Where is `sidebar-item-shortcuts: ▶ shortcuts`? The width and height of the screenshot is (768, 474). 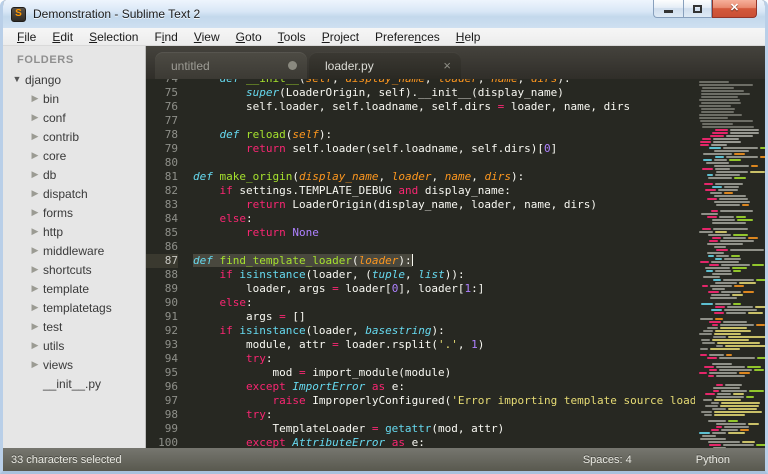 sidebar-item-shortcuts: ▶ shortcuts is located at coordinates (74, 269).